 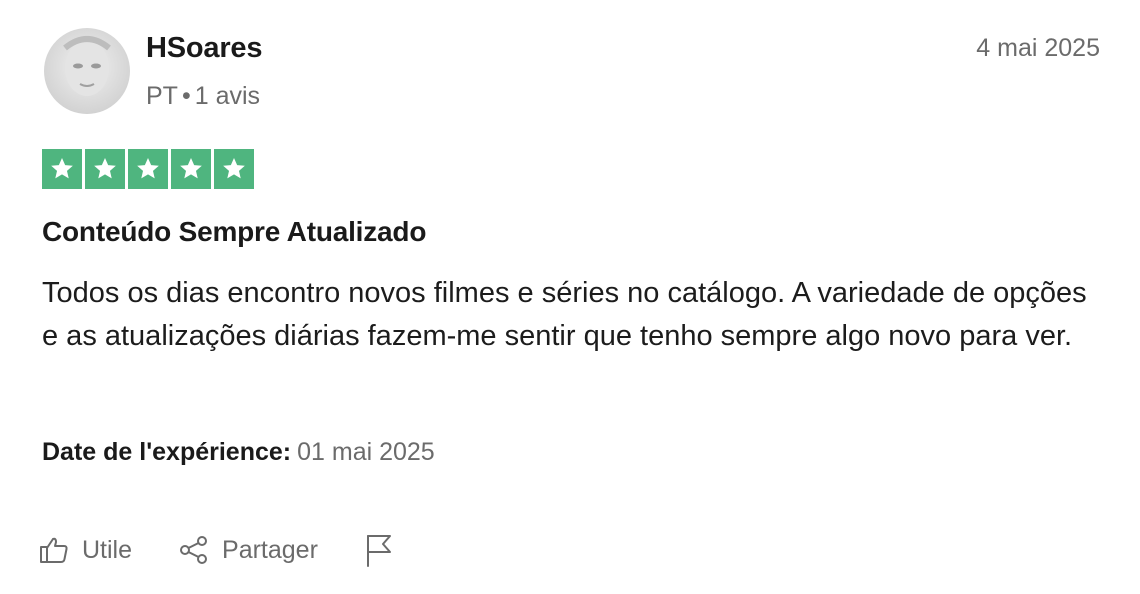 I want to click on experience-date-label: Date de l'expérience:, so click(x=167, y=452).